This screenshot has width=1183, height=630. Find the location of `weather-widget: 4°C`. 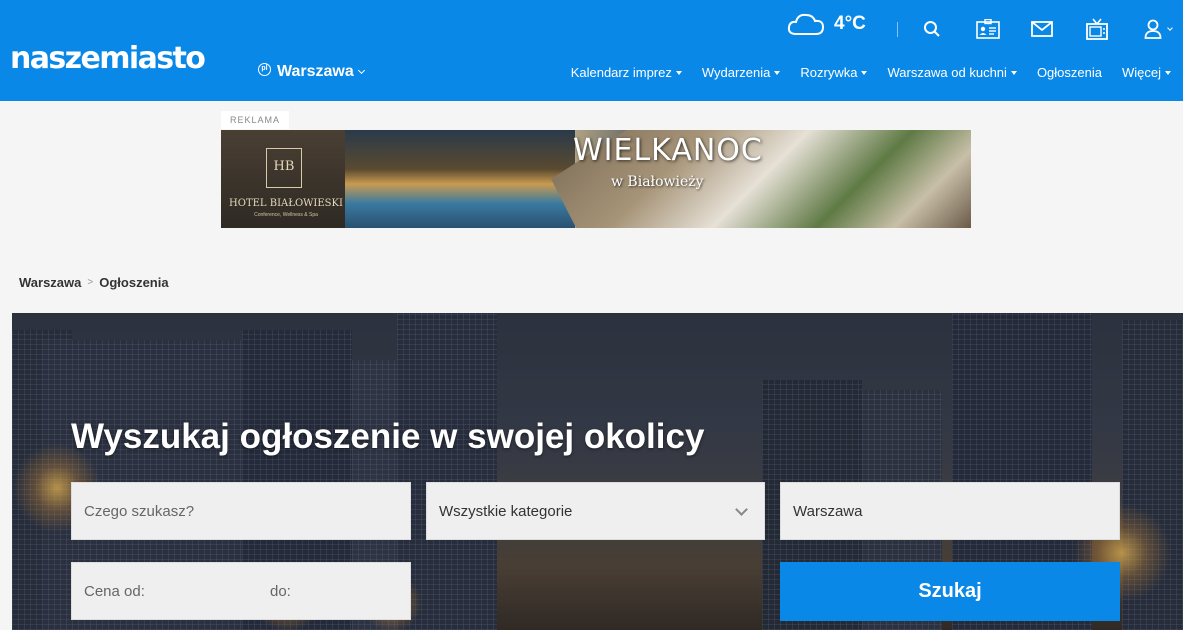

weather-widget: 4°C is located at coordinates (826, 24).